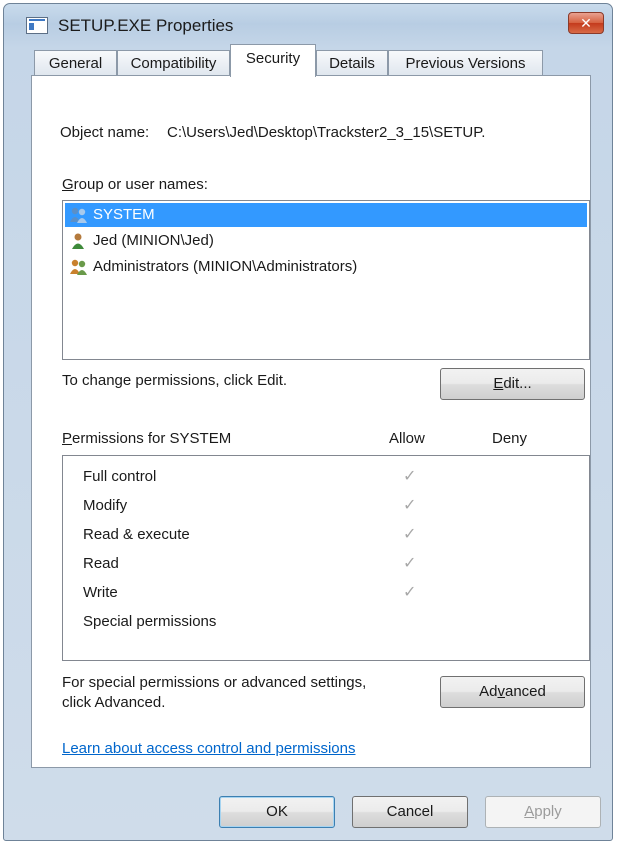 Image resolution: width=618 pixels, height=847 pixels. Describe the element at coordinates (510, 438) in the screenshot. I see `deny-column-header: Deny` at that location.